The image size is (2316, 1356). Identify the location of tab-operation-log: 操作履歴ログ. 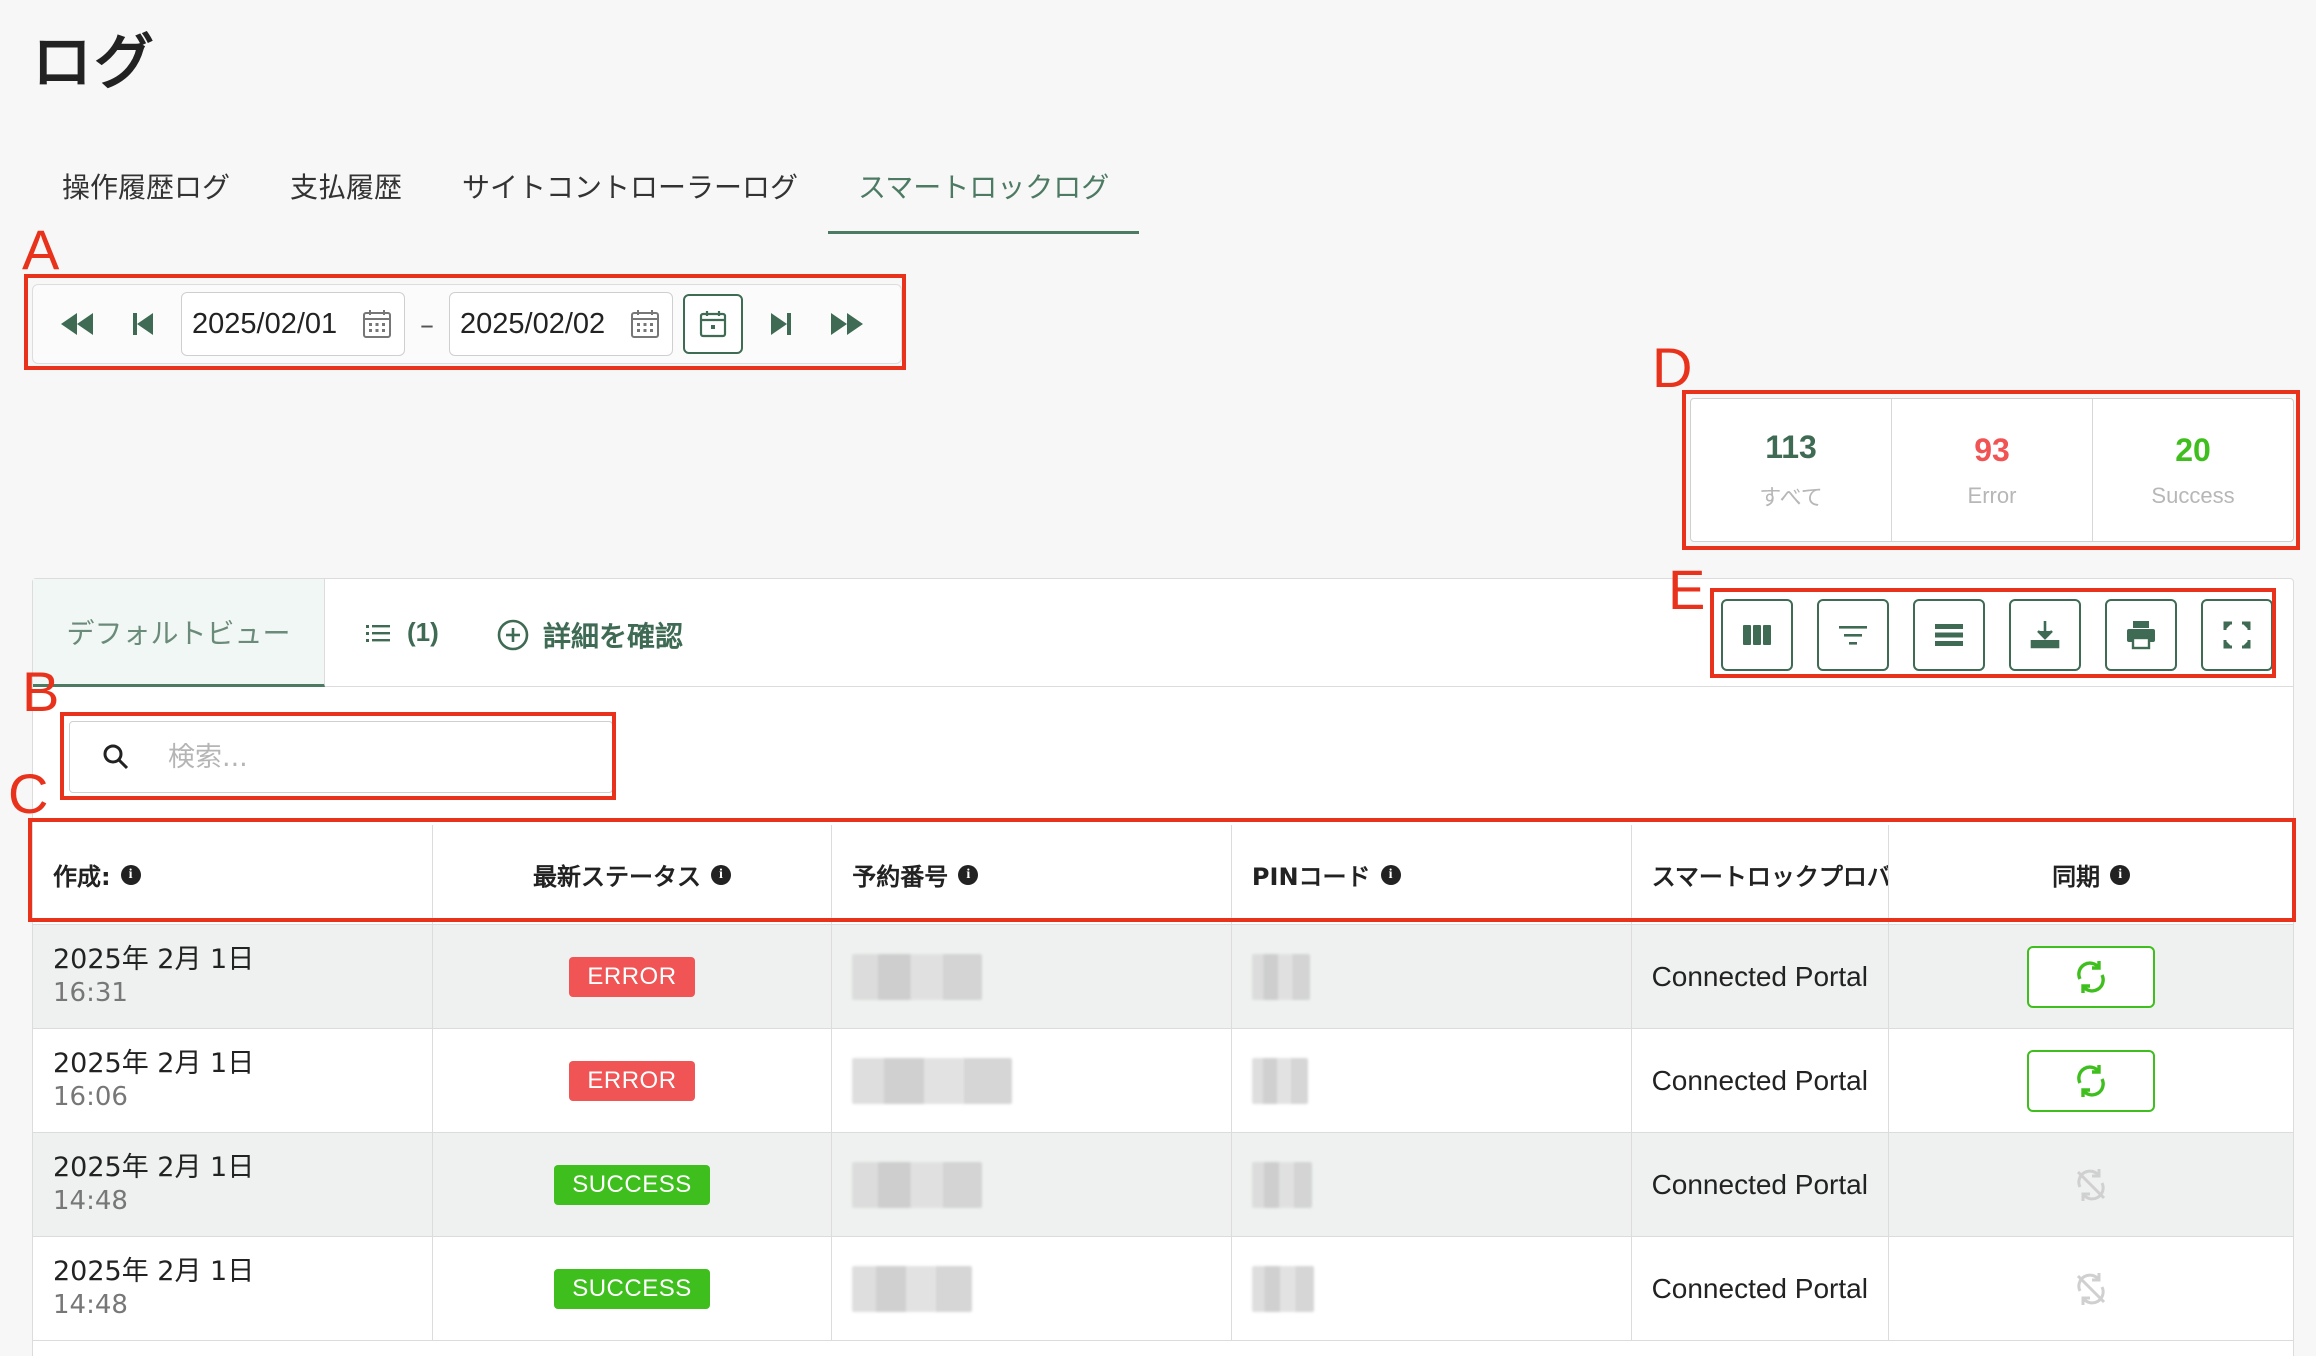
(146, 192).